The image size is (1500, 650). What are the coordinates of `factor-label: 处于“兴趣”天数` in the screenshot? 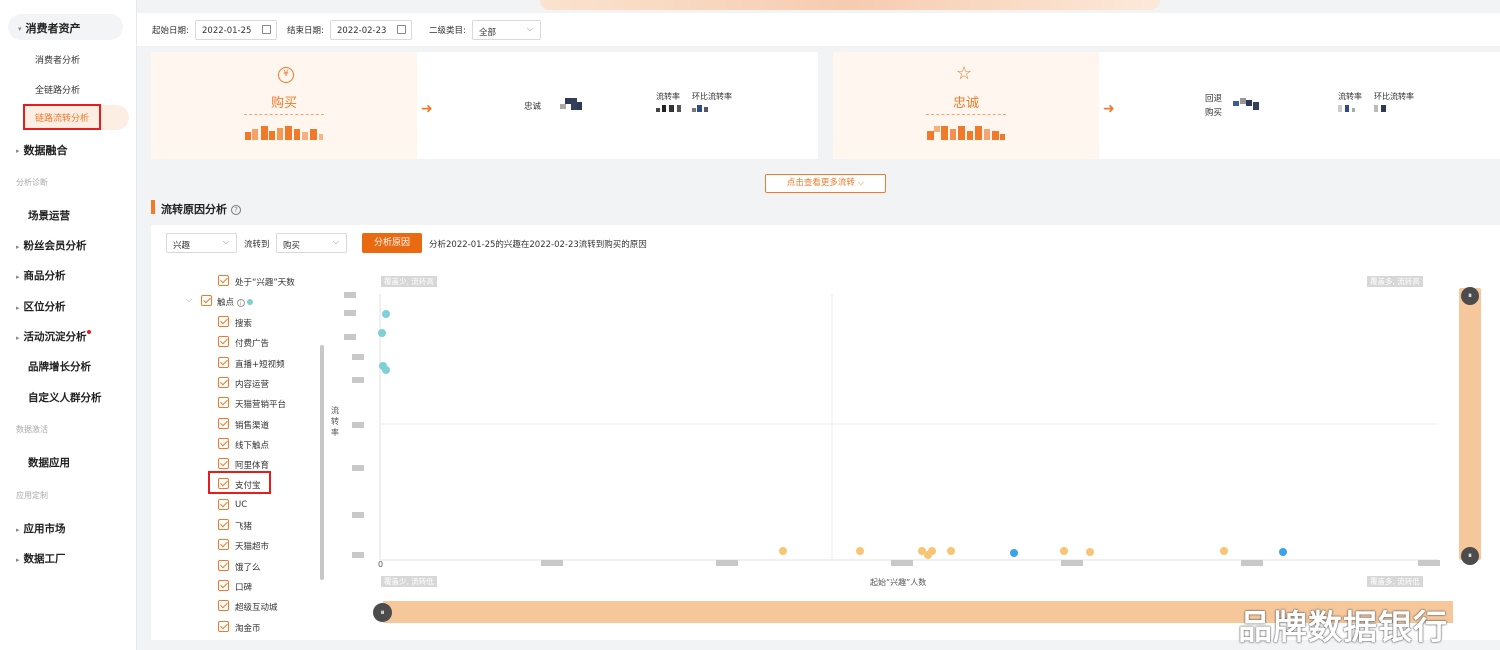 It's located at (265, 283).